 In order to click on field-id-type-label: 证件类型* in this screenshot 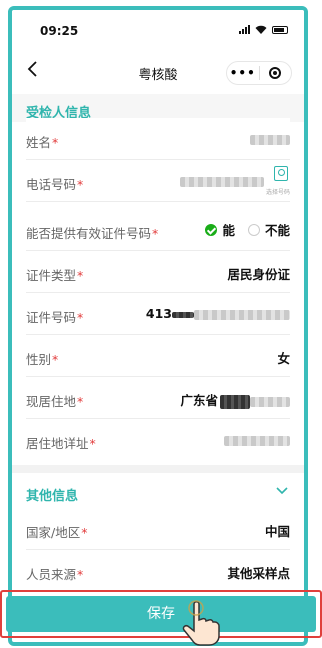, I will do `click(54, 274)`.